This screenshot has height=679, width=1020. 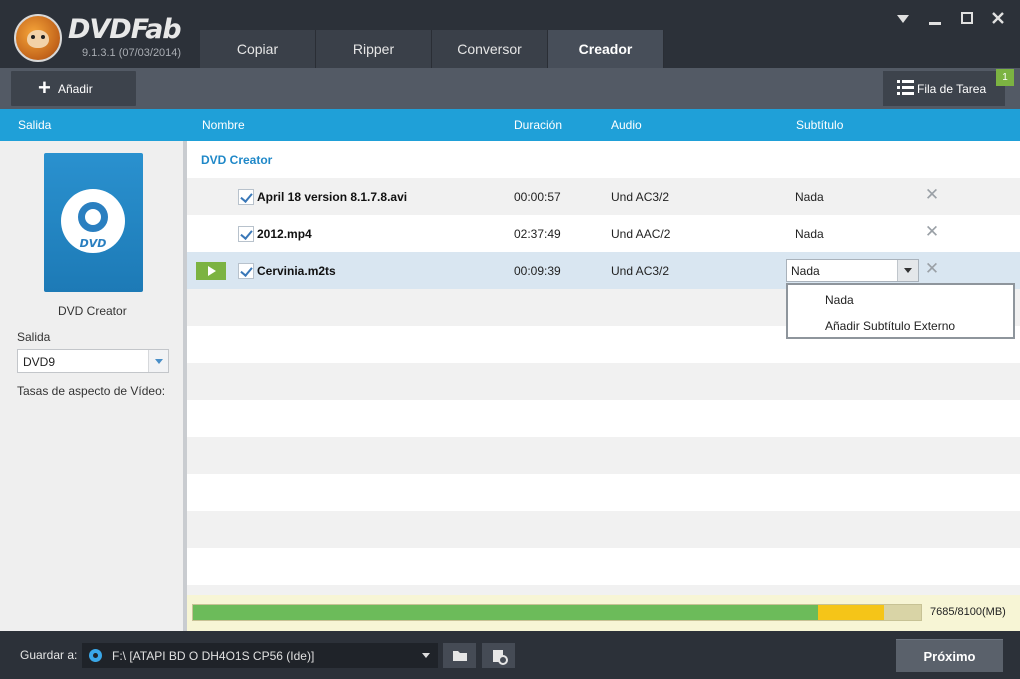 I want to click on file-name: Cervinia.m2ts, so click(x=296, y=271).